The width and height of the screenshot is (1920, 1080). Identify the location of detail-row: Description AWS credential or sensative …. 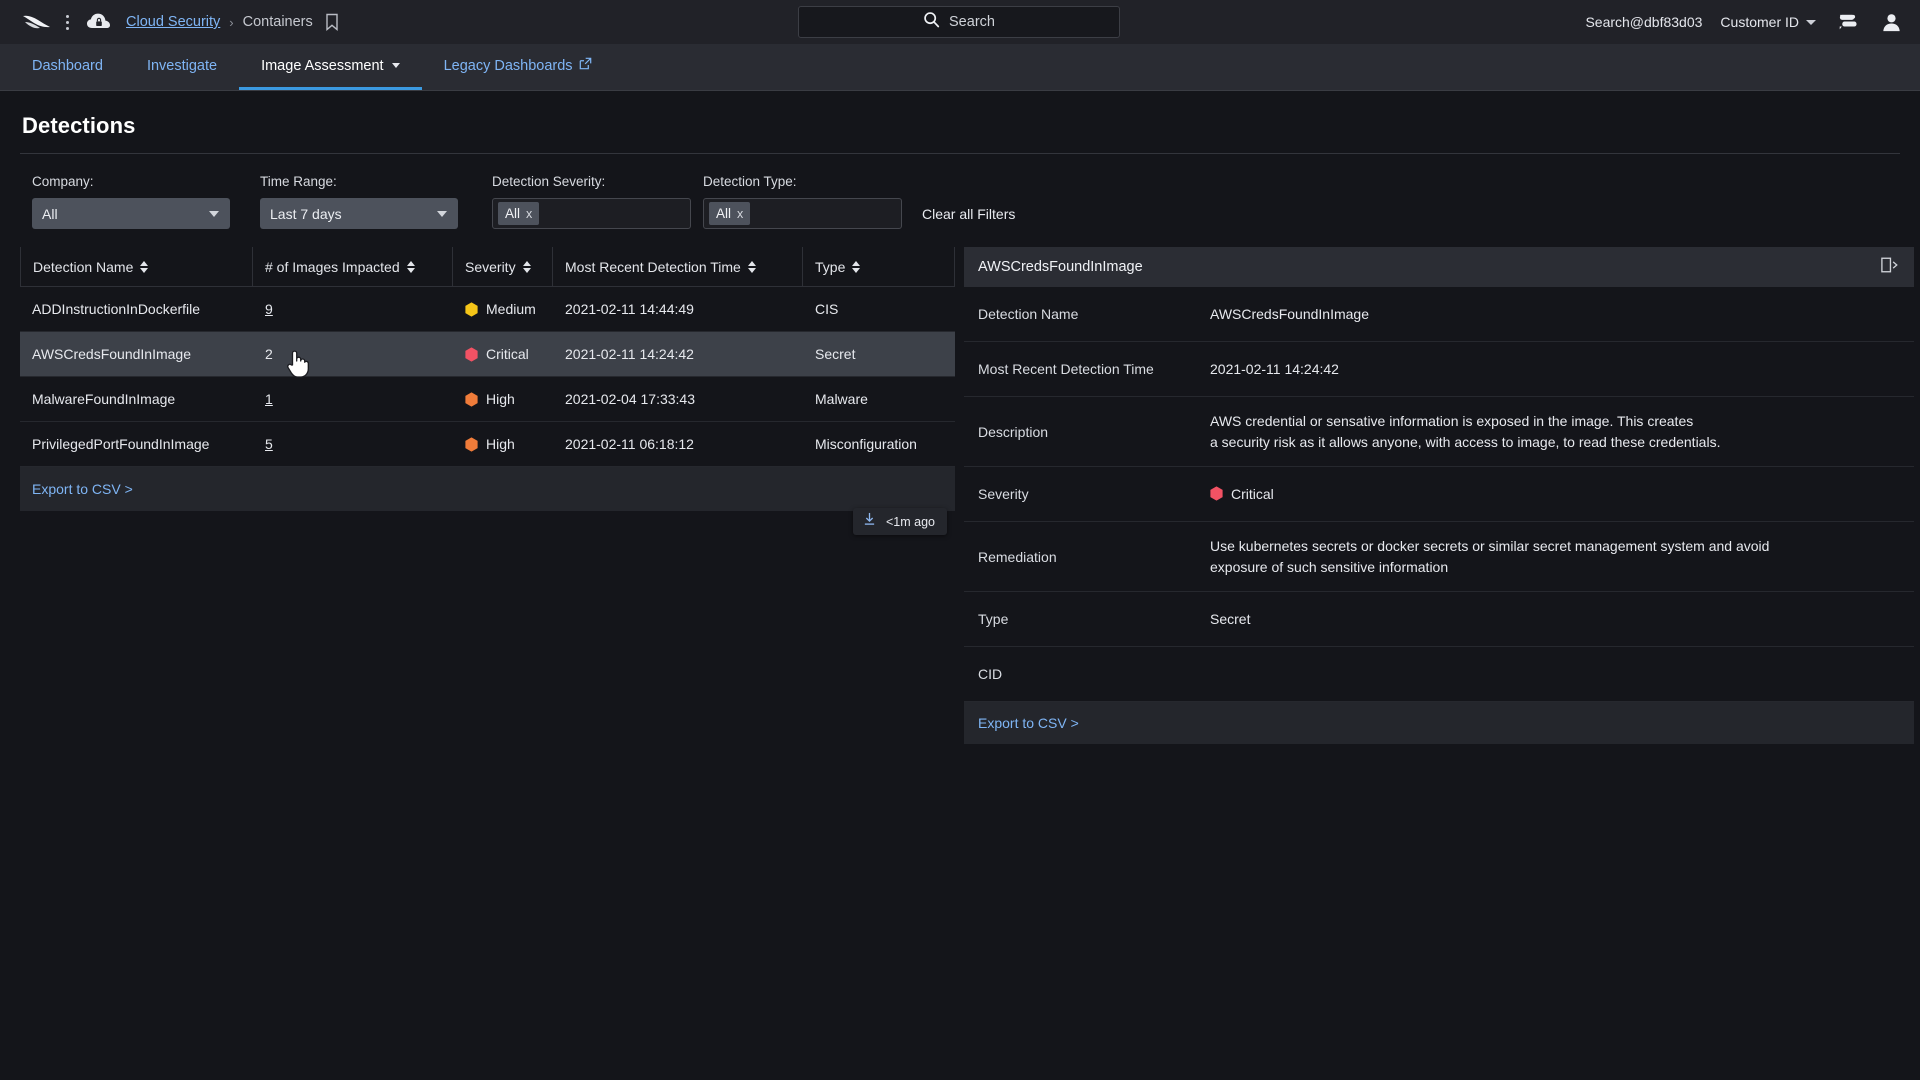
(1439, 432).